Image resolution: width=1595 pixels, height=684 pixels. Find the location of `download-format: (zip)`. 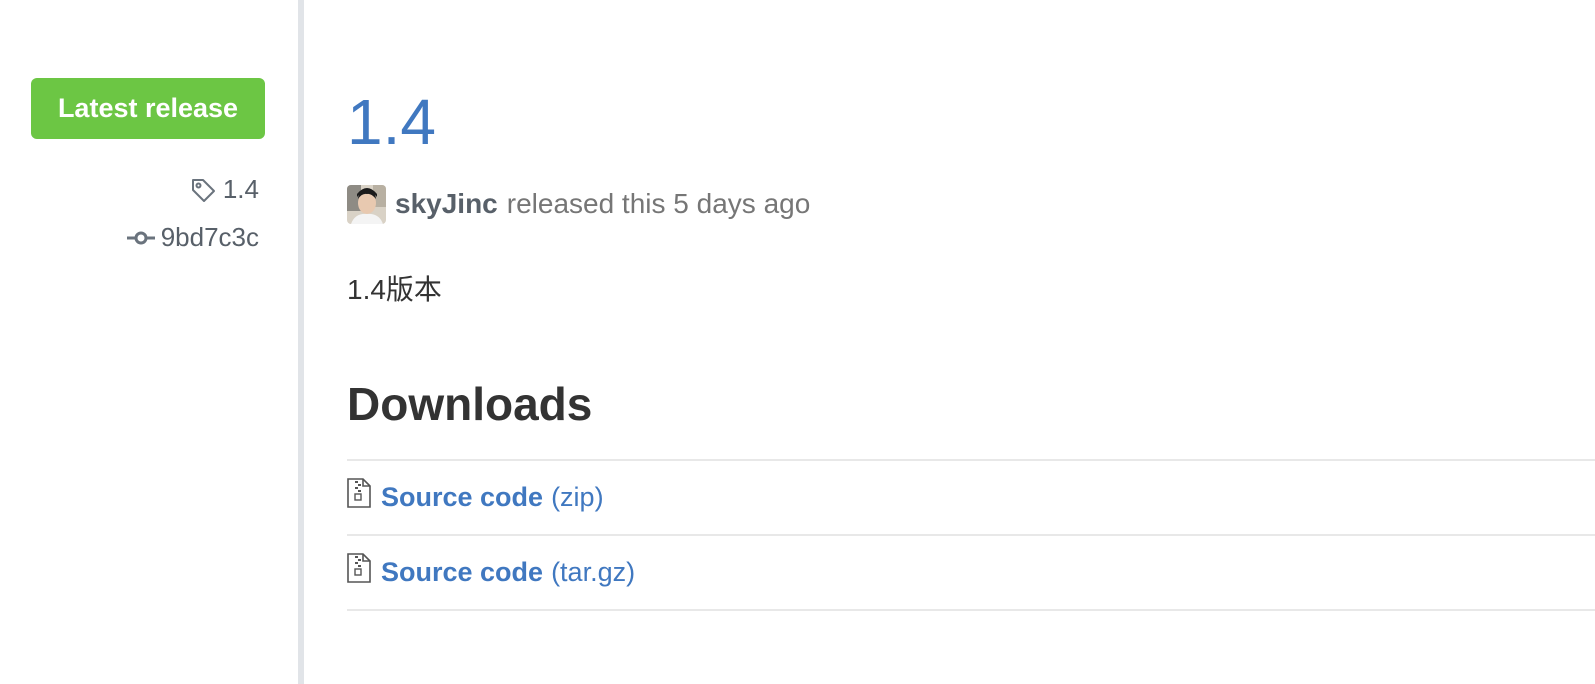

download-format: (zip) is located at coordinates (577, 497).